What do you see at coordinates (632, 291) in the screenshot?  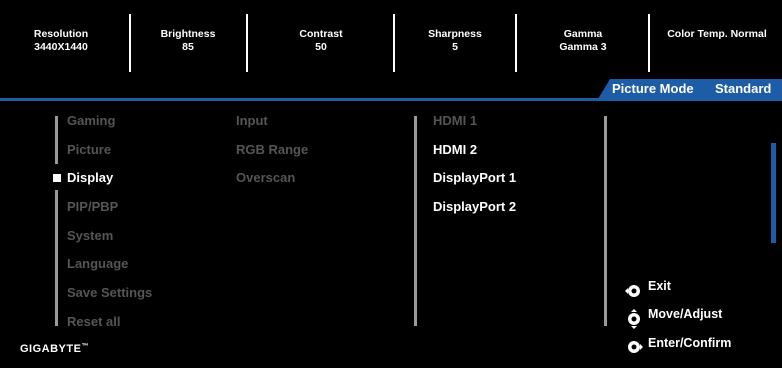 I see `joystick-left-icon` at bounding box center [632, 291].